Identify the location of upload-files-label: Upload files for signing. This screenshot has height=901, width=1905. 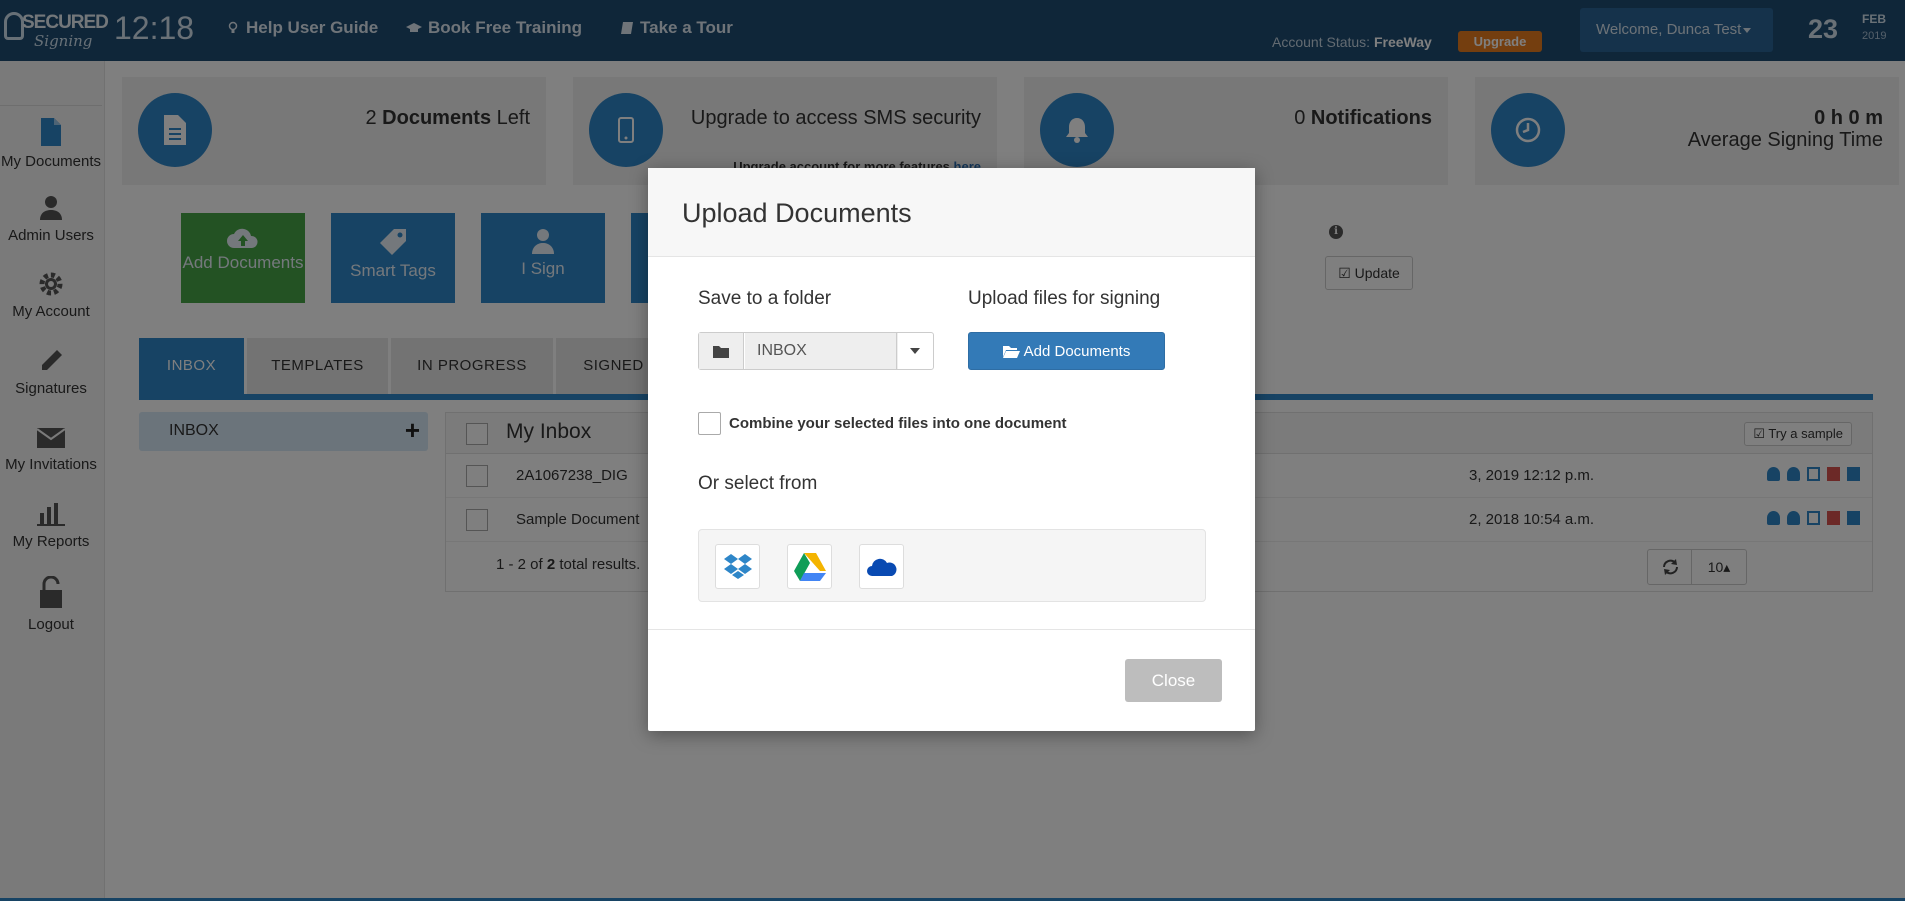
(1064, 298).